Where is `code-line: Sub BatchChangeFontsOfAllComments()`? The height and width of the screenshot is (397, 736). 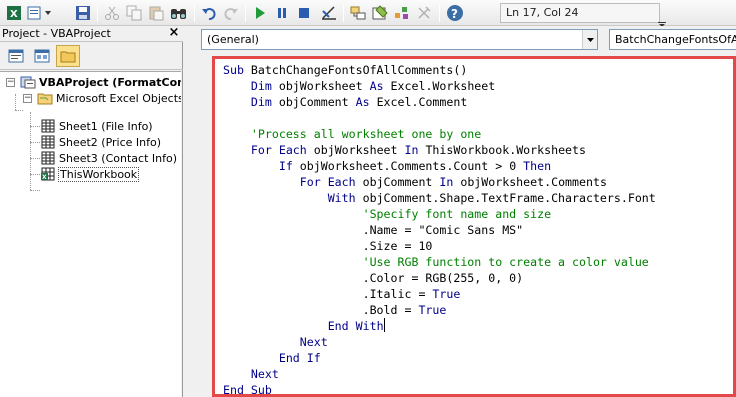
code-line: Sub BatchChangeFontsOfAllComments() is located at coordinates (345, 70).